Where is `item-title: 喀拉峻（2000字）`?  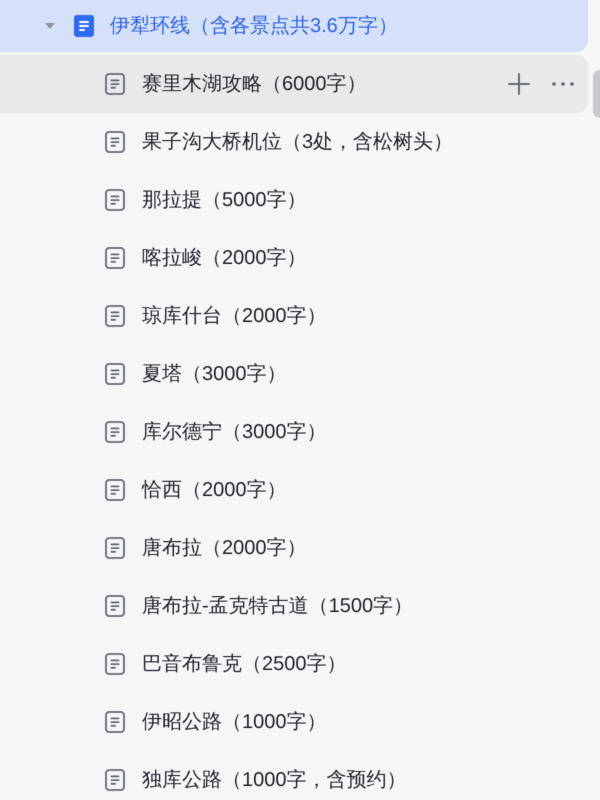
item-title: 喀拉峻（2000字） is located at coordinates (224, 258).